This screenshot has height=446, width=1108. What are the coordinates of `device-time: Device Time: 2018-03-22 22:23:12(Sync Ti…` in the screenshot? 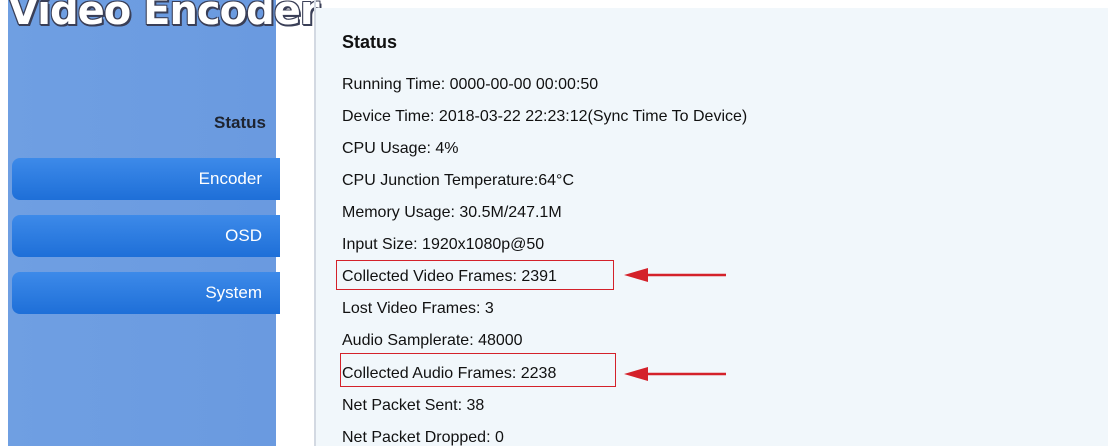 It's located at (545, 116).